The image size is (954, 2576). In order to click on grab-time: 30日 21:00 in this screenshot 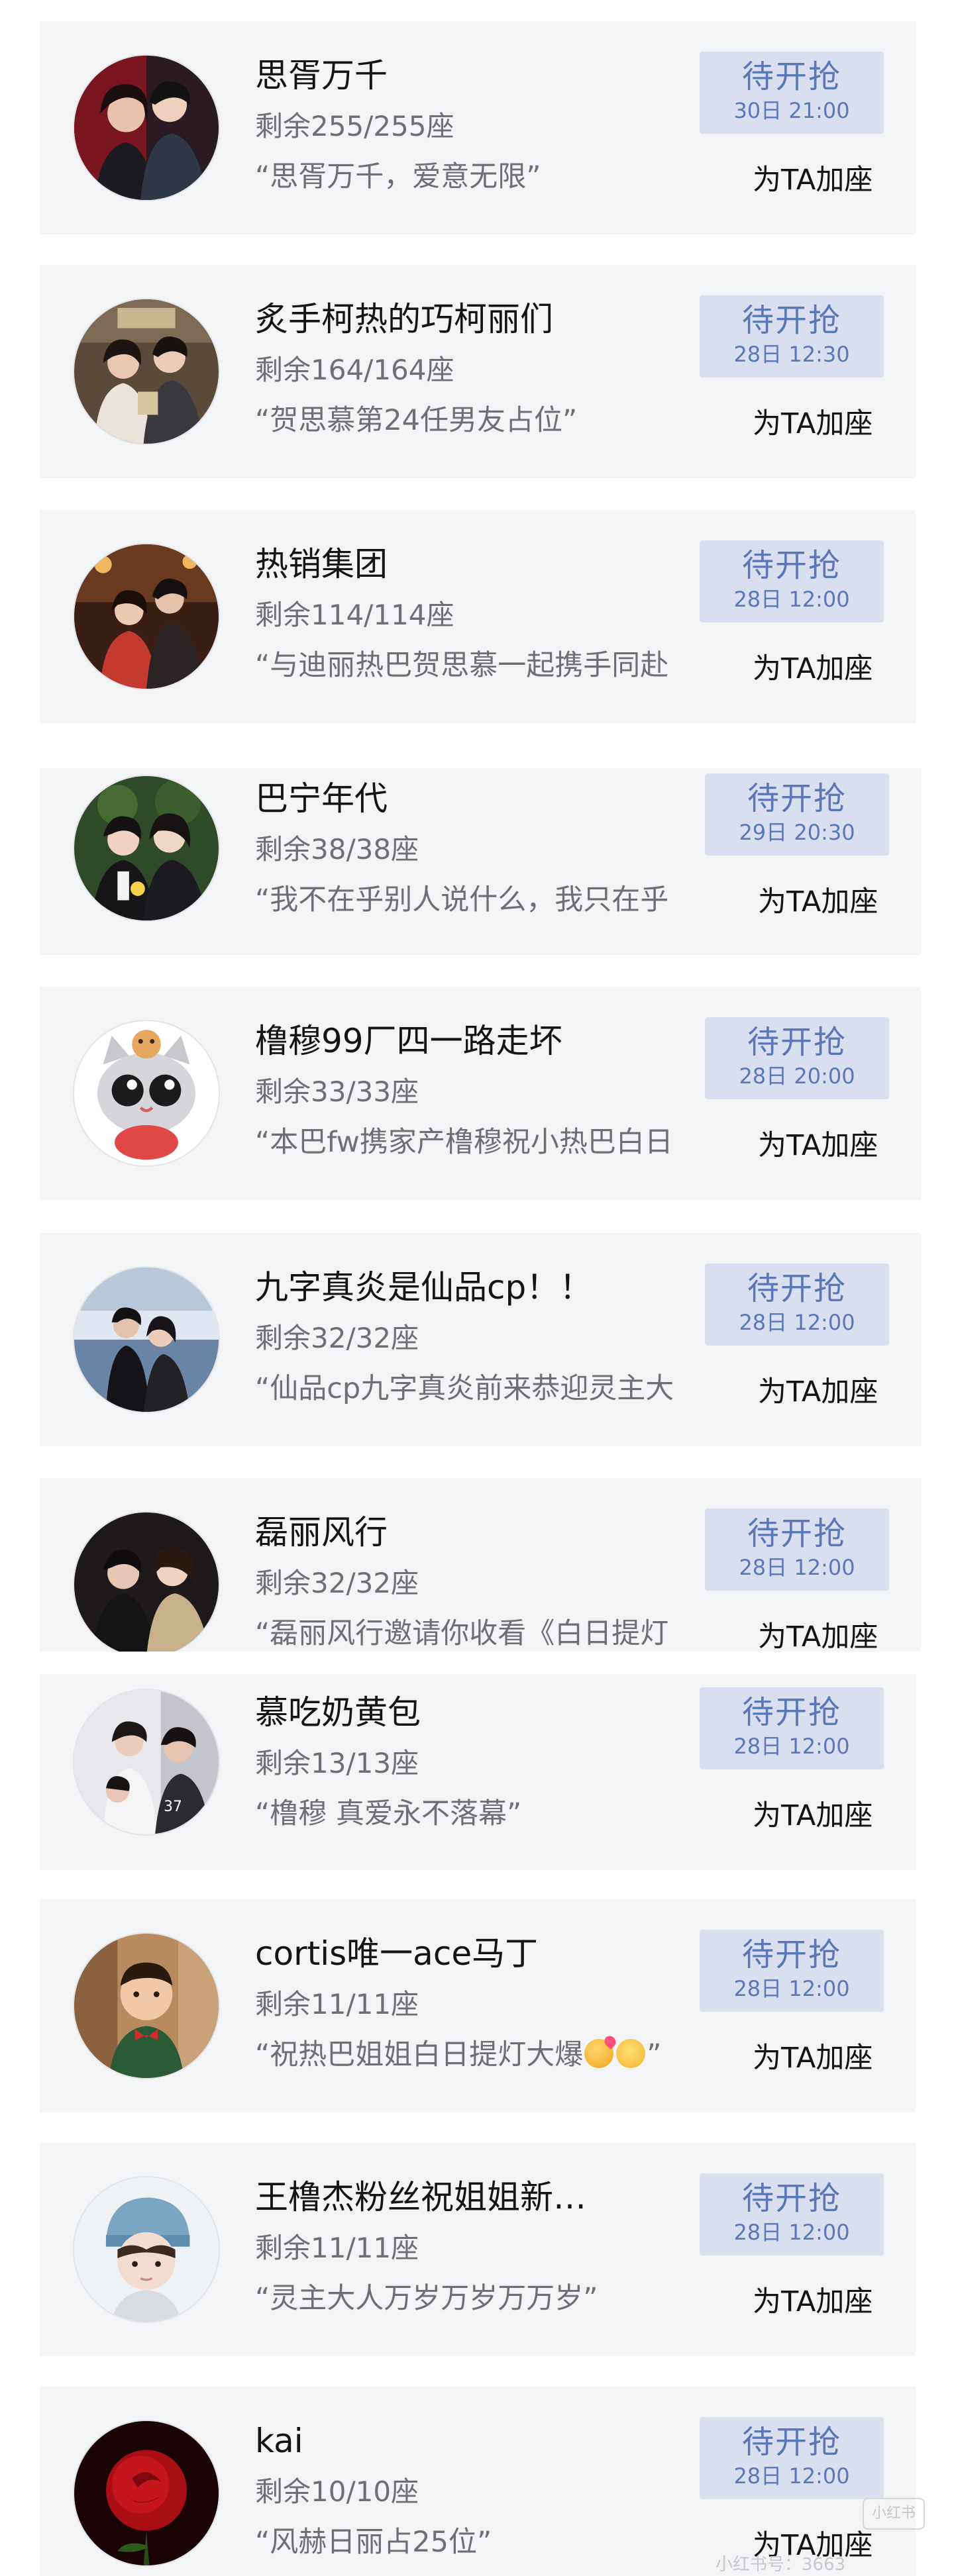, I will do `click(791, 110)`.